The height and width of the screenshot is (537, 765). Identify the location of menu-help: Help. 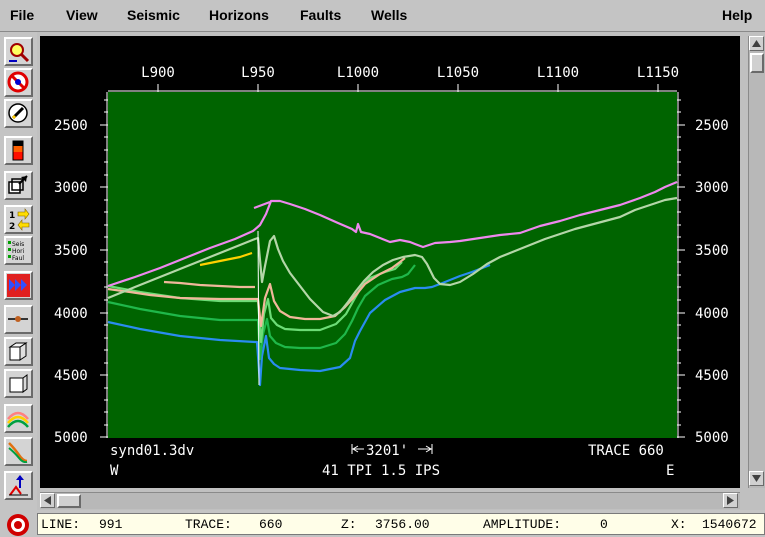
(737, 15).